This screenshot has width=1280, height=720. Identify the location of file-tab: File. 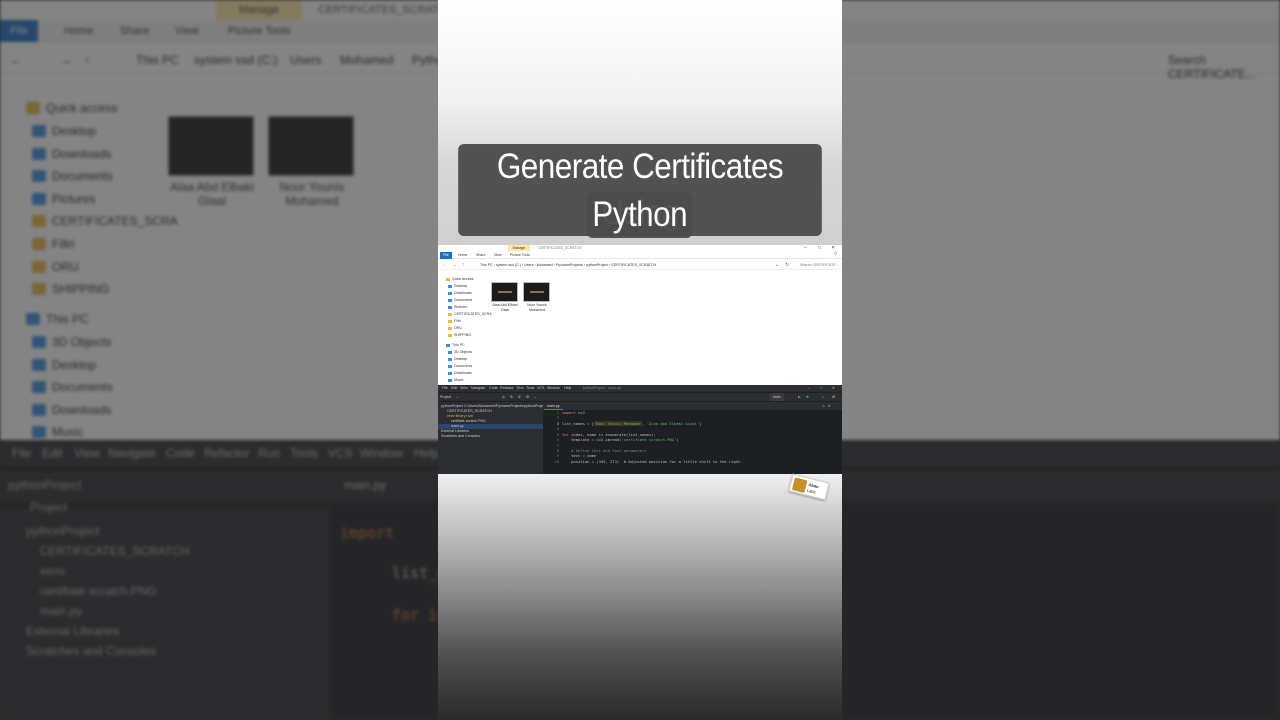
(446, 255).